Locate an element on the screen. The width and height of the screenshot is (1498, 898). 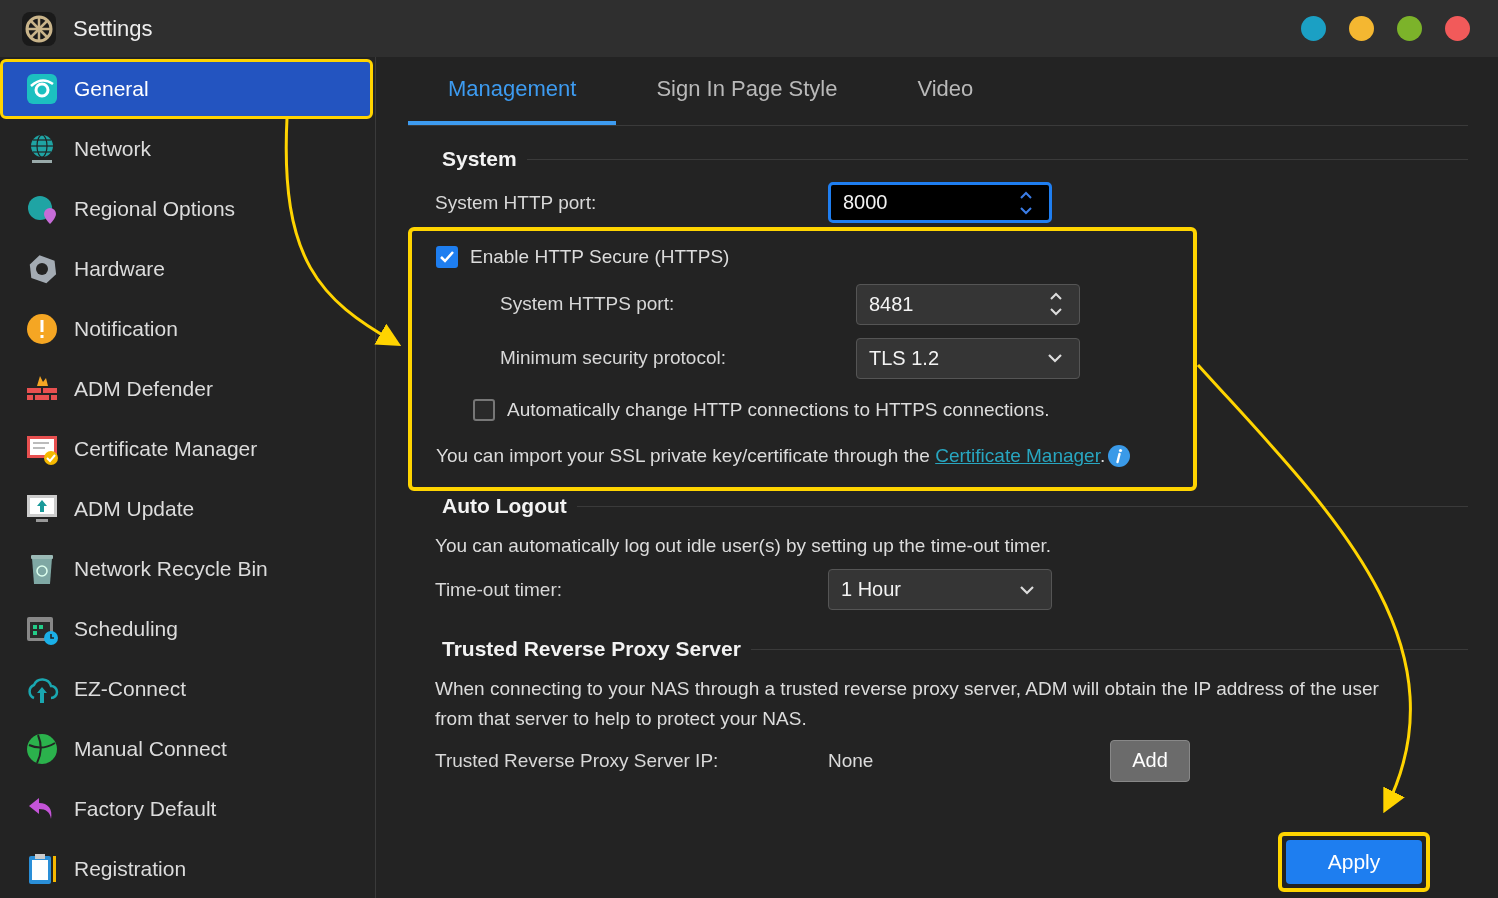
description-text: You can automatically log out idle user(s) by setting up the time-out timer. is located at coordinates (744, 546).